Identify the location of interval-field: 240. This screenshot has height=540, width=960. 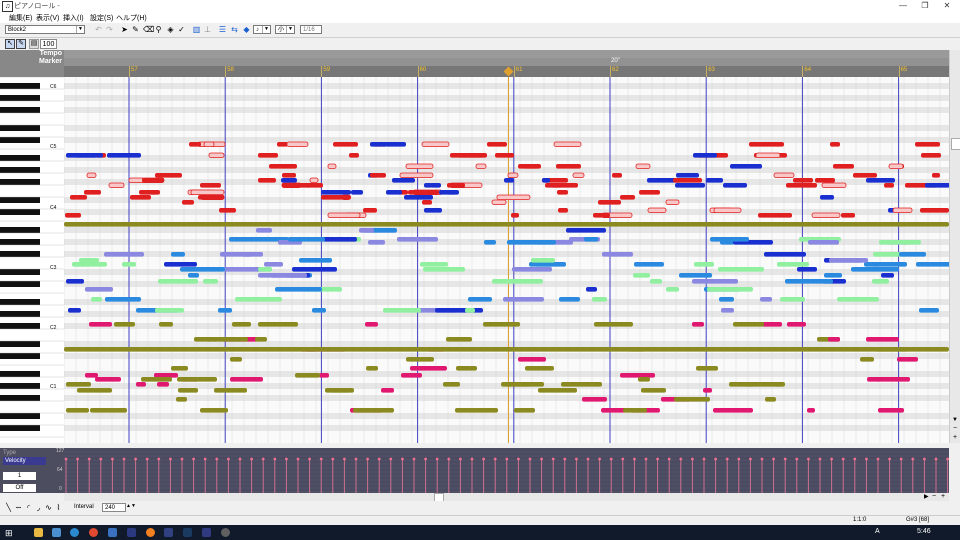
(114, 507).